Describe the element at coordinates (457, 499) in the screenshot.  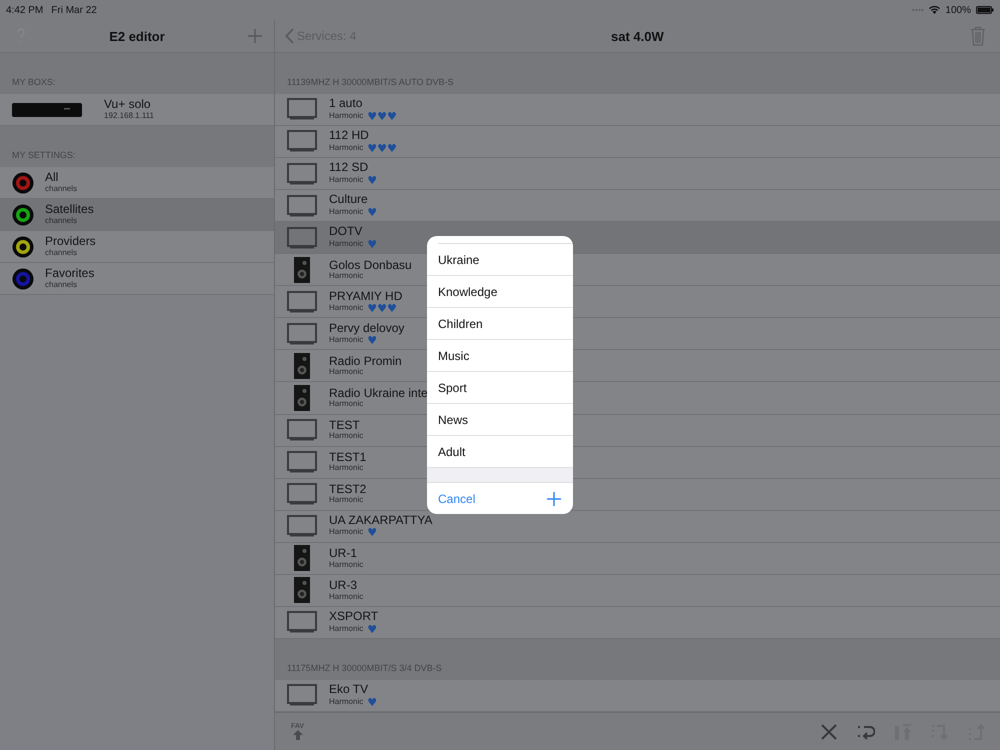
I see `cancel-link: Cancel` at that location.